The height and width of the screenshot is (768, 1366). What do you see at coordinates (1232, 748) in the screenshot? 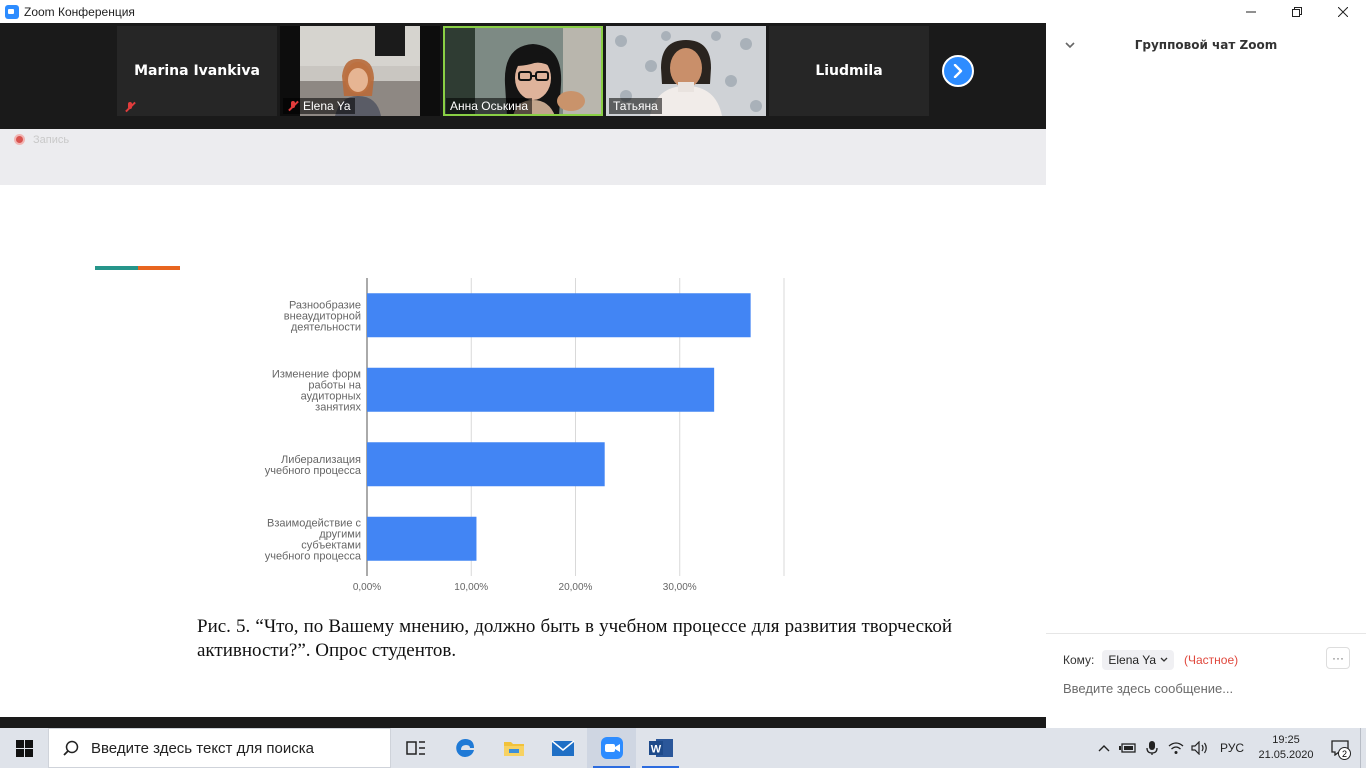
I see `input-language-indicator: РУС` at bounding box center [1232, 748].